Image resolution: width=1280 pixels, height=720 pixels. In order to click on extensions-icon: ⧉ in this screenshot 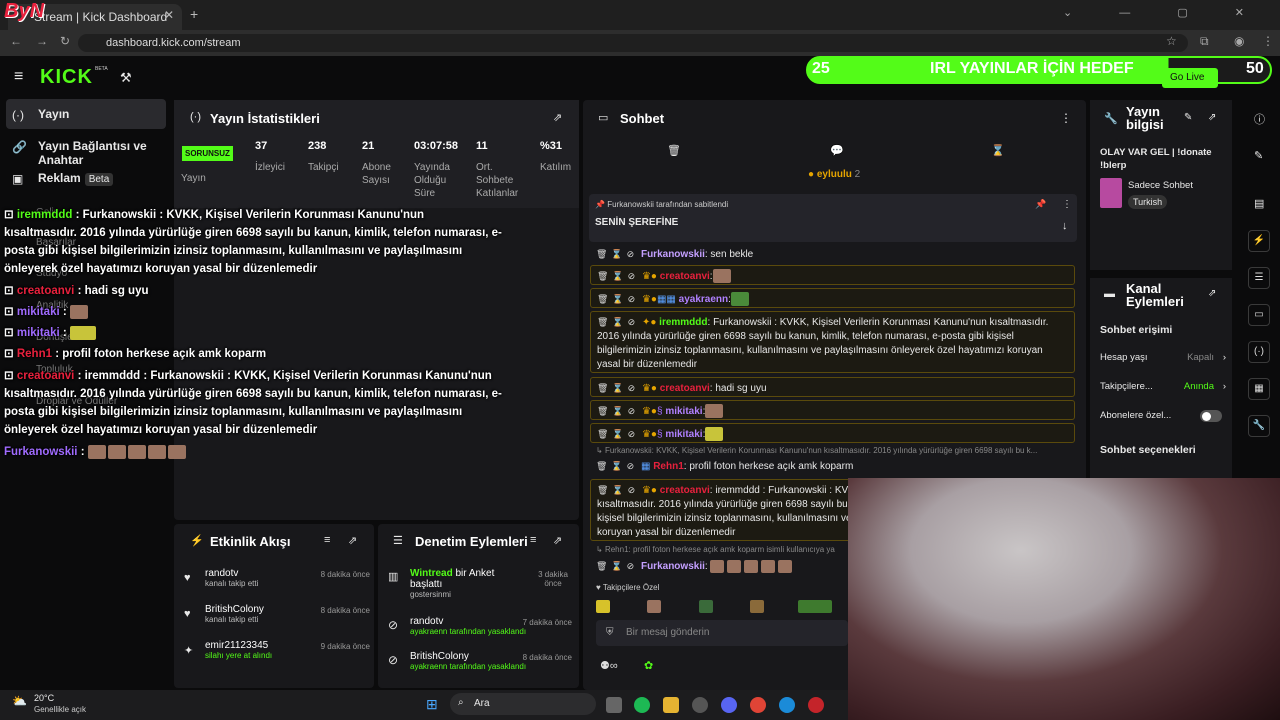, I will do `click(1204, 41)`.